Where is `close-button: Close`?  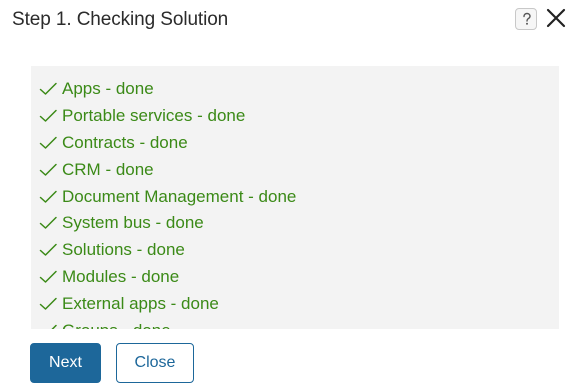 close-button: Close is located at coordinates (155, 363).